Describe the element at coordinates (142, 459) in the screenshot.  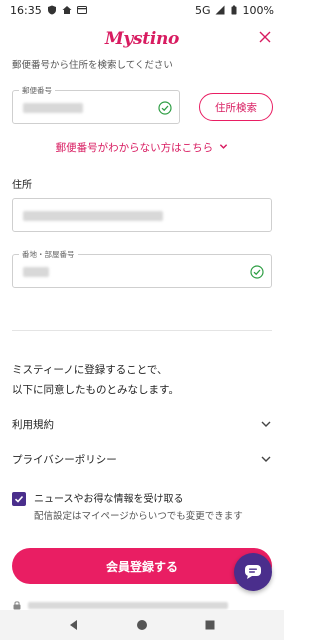
I see `privacy-accordion: プライバシーポリシー` at that location.